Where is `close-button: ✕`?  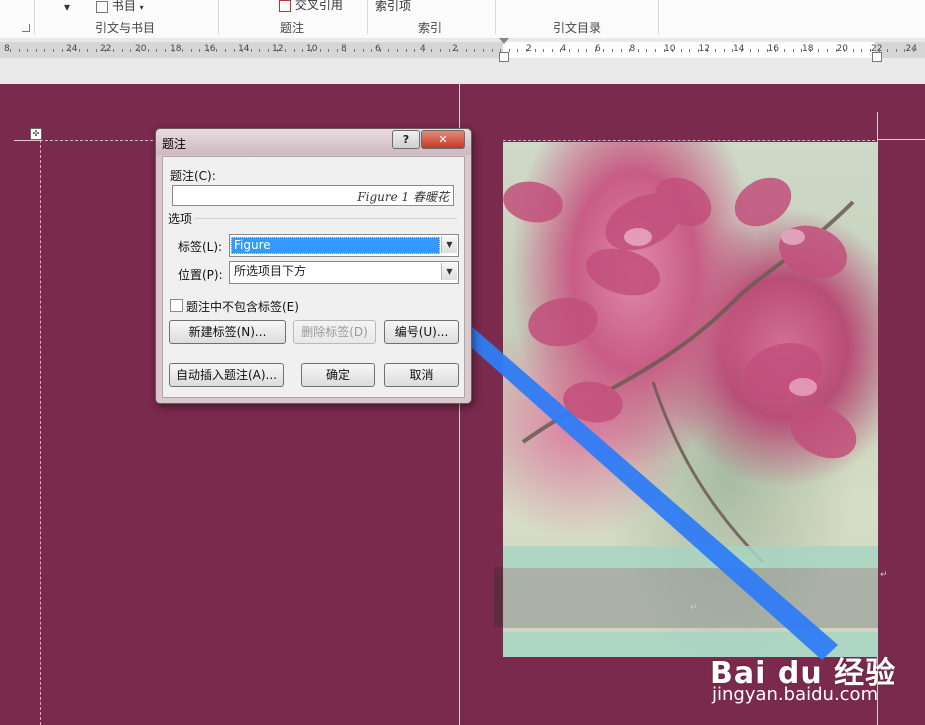 close-button: ✕ is located at coordinates (443, 139).